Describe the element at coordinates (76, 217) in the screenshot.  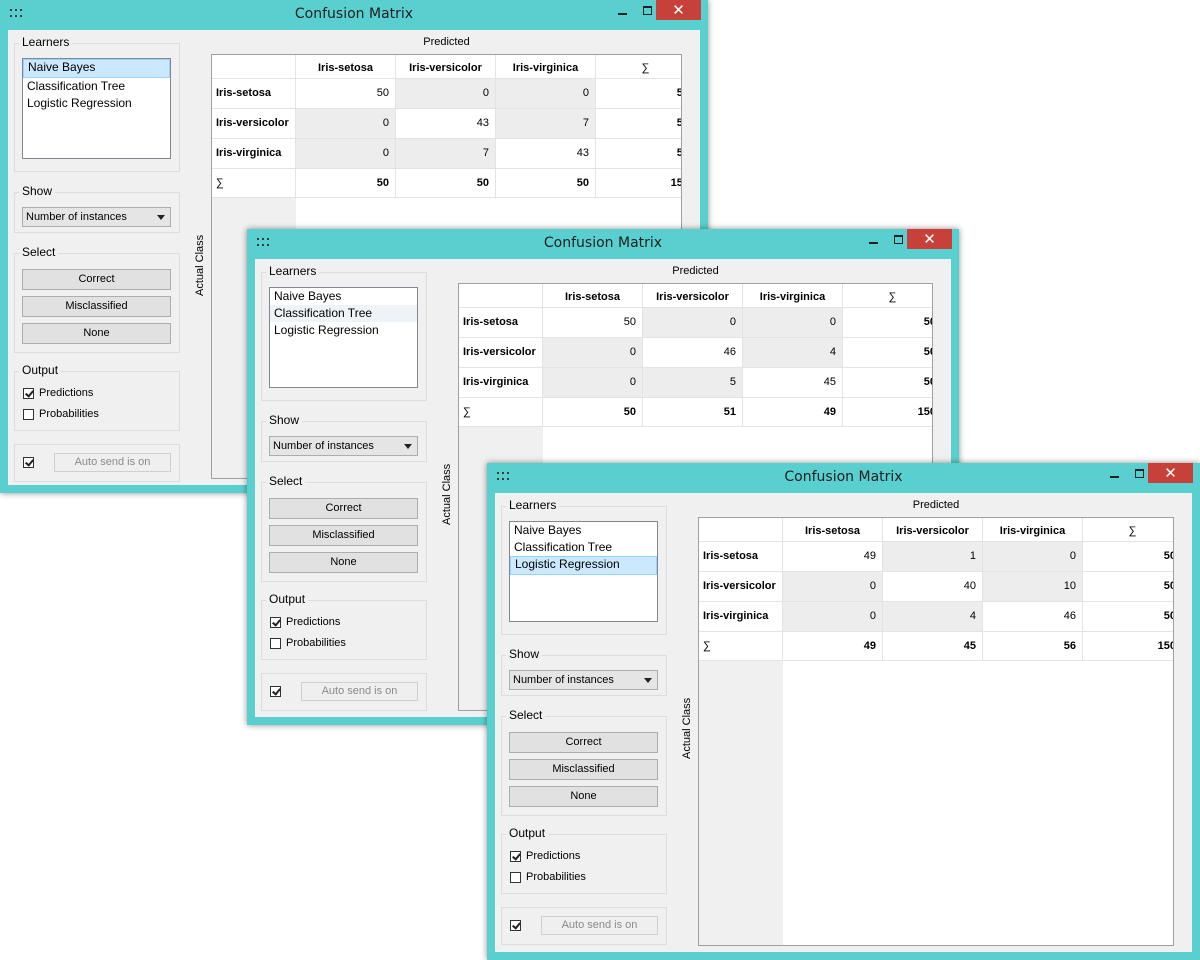
I see `show-dropdown-value: Number of instances` at that location.